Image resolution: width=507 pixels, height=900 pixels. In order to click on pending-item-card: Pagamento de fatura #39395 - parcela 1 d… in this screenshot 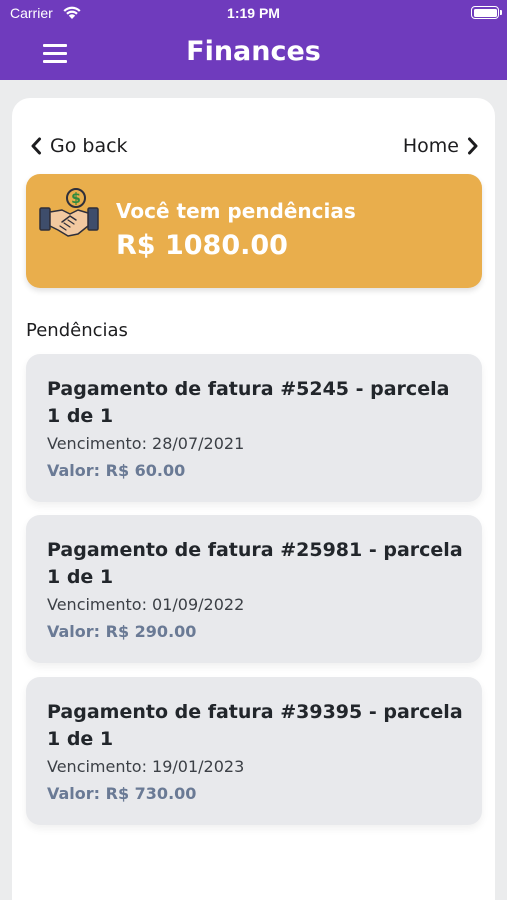, I will do `click(254, 751)`.